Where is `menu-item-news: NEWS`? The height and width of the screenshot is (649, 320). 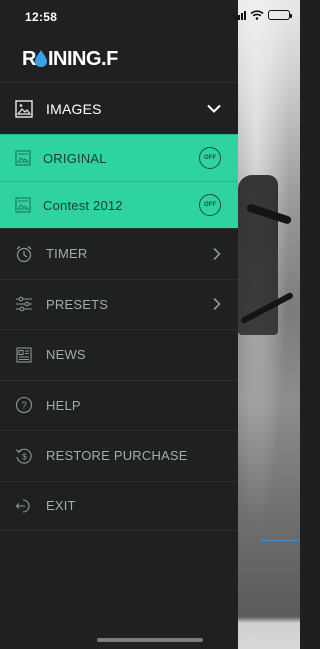 menu-item-news: NEWS is located at coordinates (119, 354).